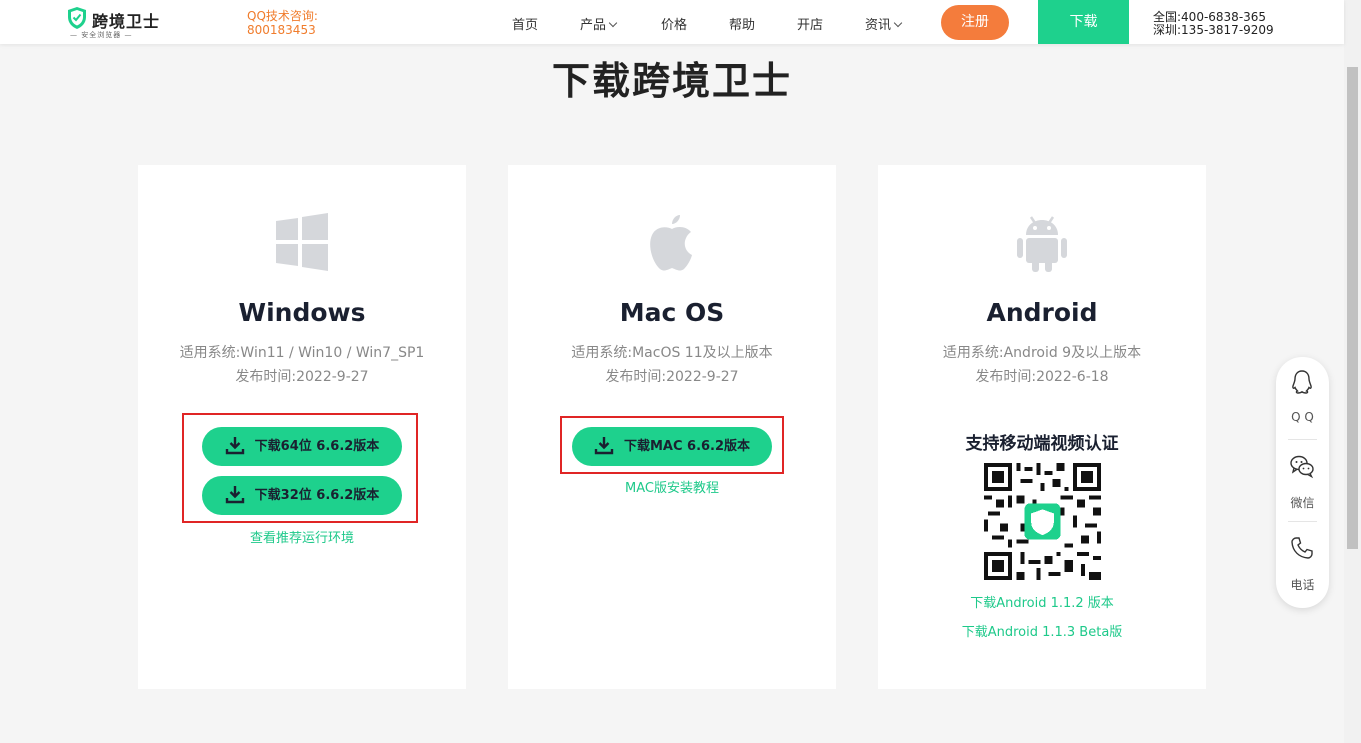 Image resolution: width=1361 pixels, height=743 pixels. Describe the element at coordinates (878, 25) in the screenshot. I see `nav-news-label: 资讯` at that location.